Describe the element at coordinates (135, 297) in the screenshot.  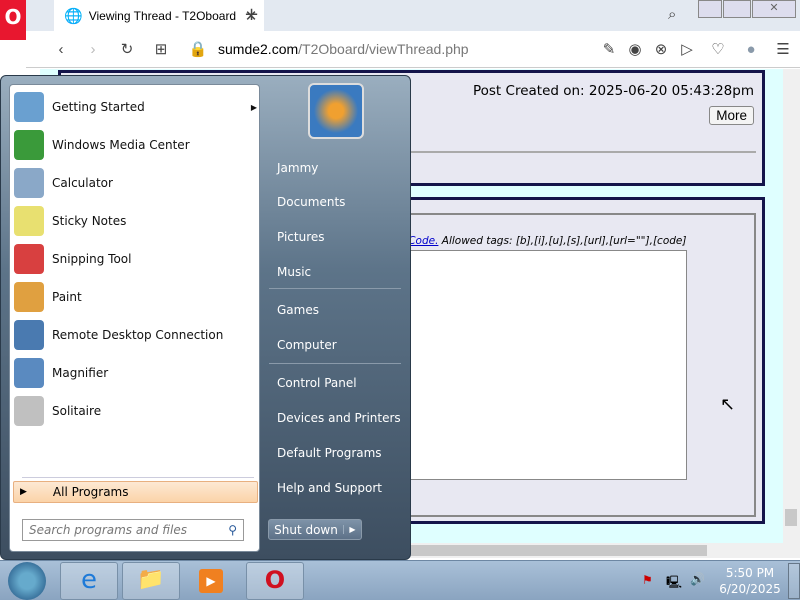
I see `program-item: Paint` at that location.